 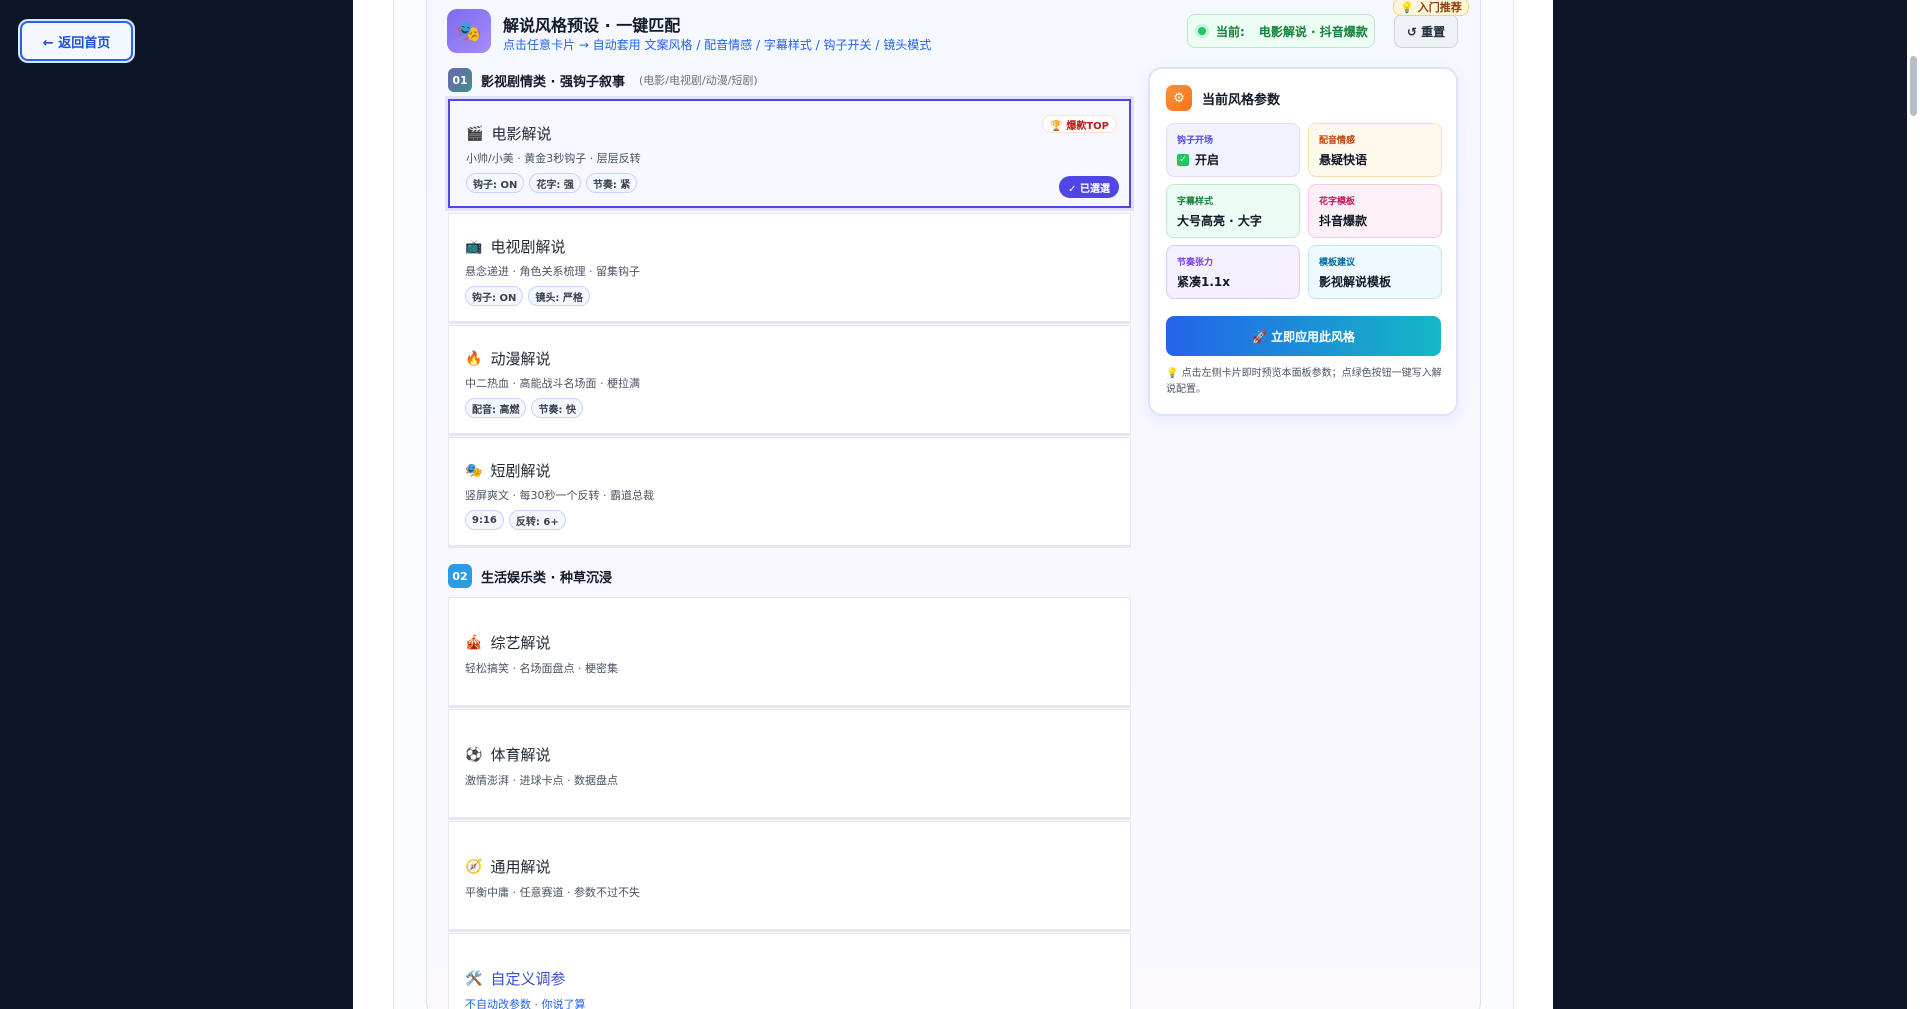 I want to click on param-key: 花字模板, so click(x=1337, y=202).